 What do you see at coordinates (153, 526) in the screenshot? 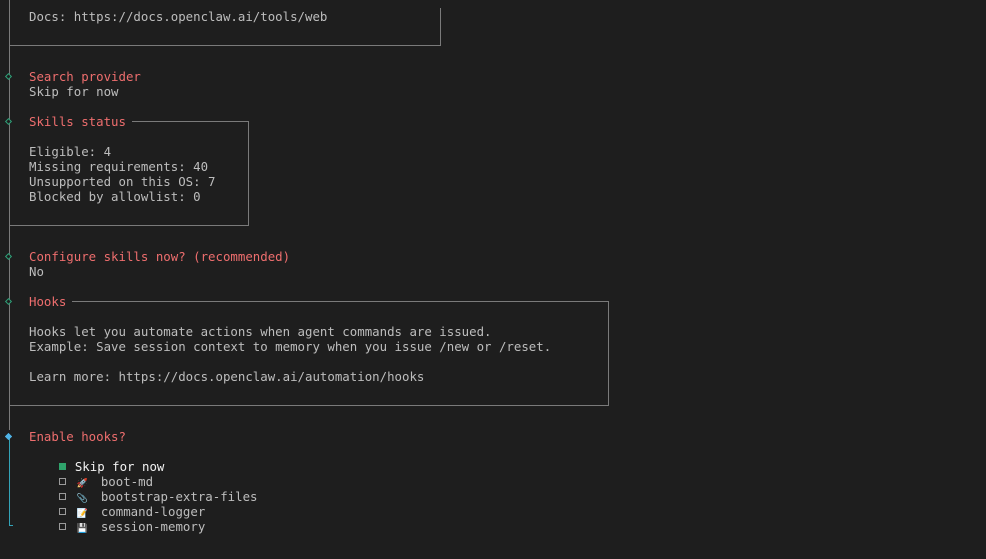
I see `option-label: session-memory` at bounding box center [153, 526].